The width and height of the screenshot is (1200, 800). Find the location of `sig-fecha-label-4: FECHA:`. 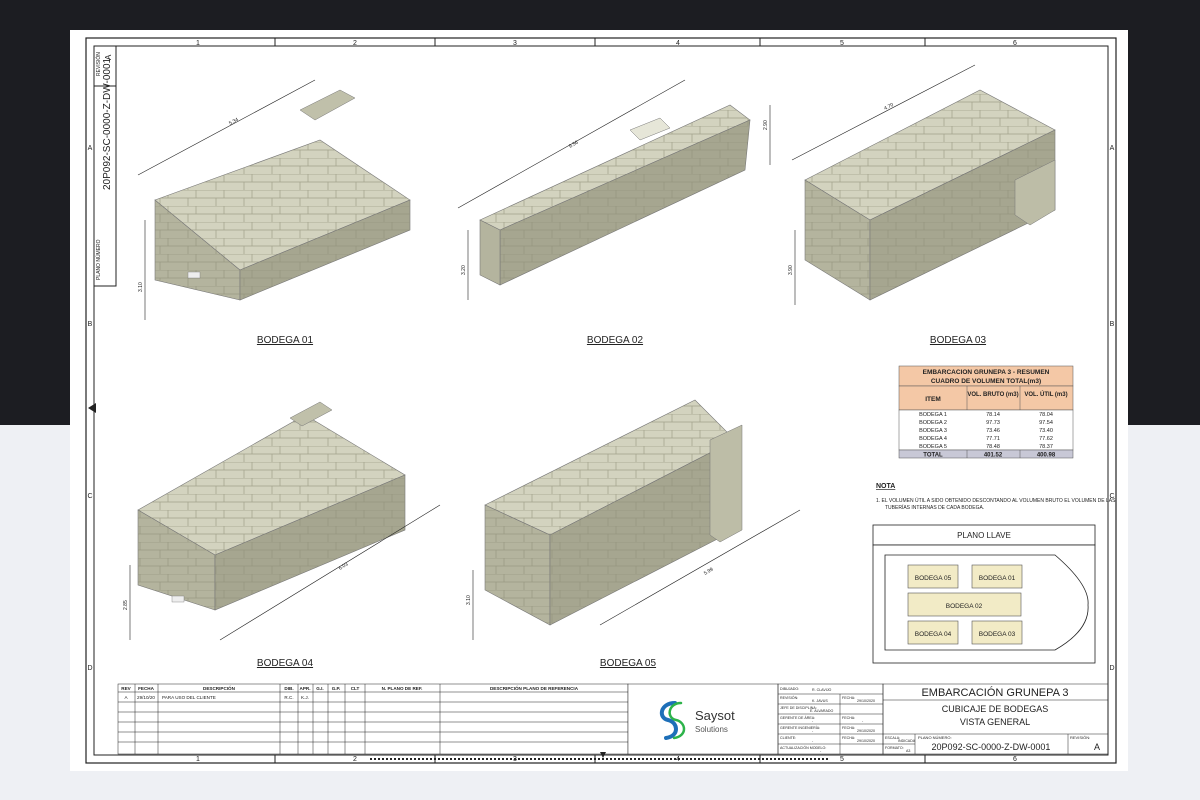

sig-fecha-label-4: FECHA: is located at coordinates (848, 738).